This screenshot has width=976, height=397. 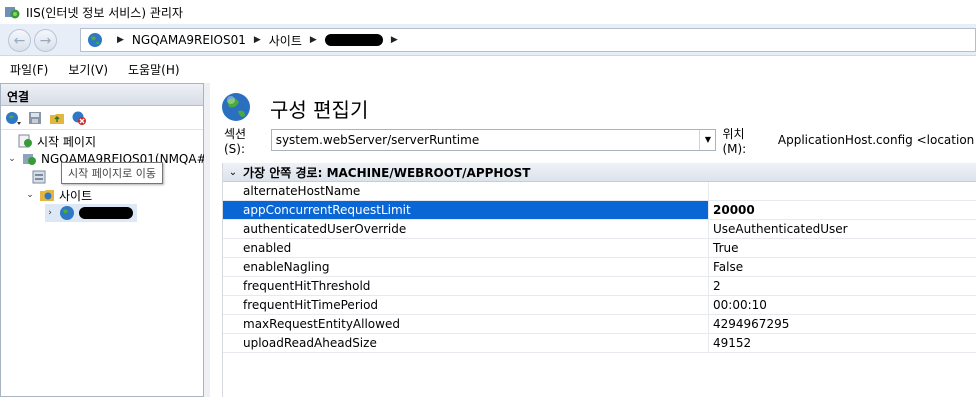 I want to click on tree-item-app-pools, so click(x=39, y=177).